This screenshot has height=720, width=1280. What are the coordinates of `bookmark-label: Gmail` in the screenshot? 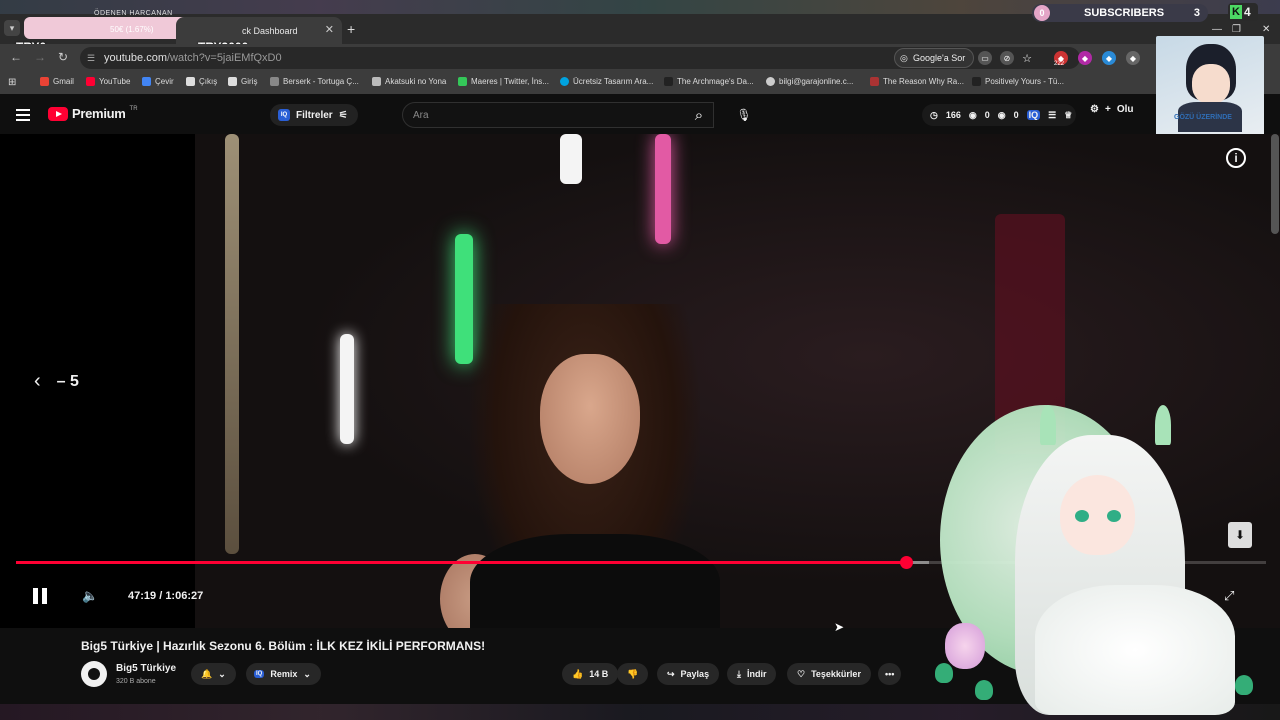 It's located at (63, 81).